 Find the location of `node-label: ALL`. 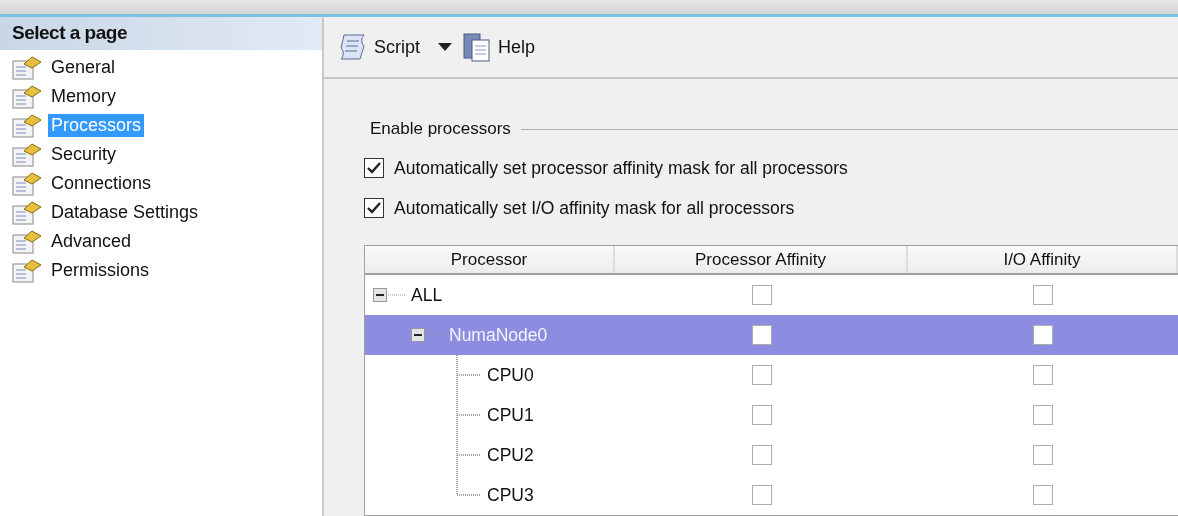

node-label: ALL is located at coordinates (427, 295).